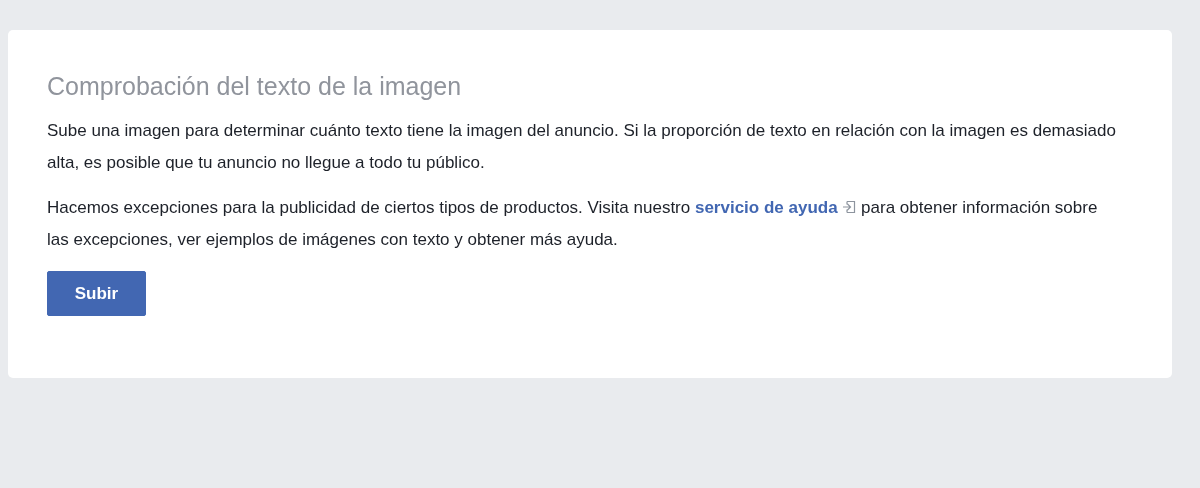 The image size is (1200, 488). What do you see at coordinates (766, 207) in the screenshot?
I see `help-link: servicio de ayuda` at bounding box center [766, 207].